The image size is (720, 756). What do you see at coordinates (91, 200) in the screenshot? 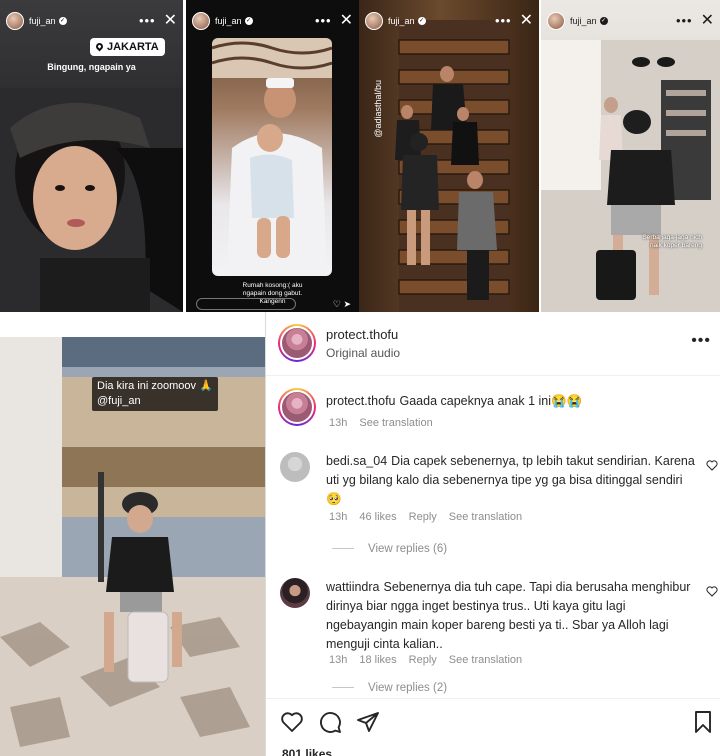
I see `story-1-photo` at bounding box center [91, 200].